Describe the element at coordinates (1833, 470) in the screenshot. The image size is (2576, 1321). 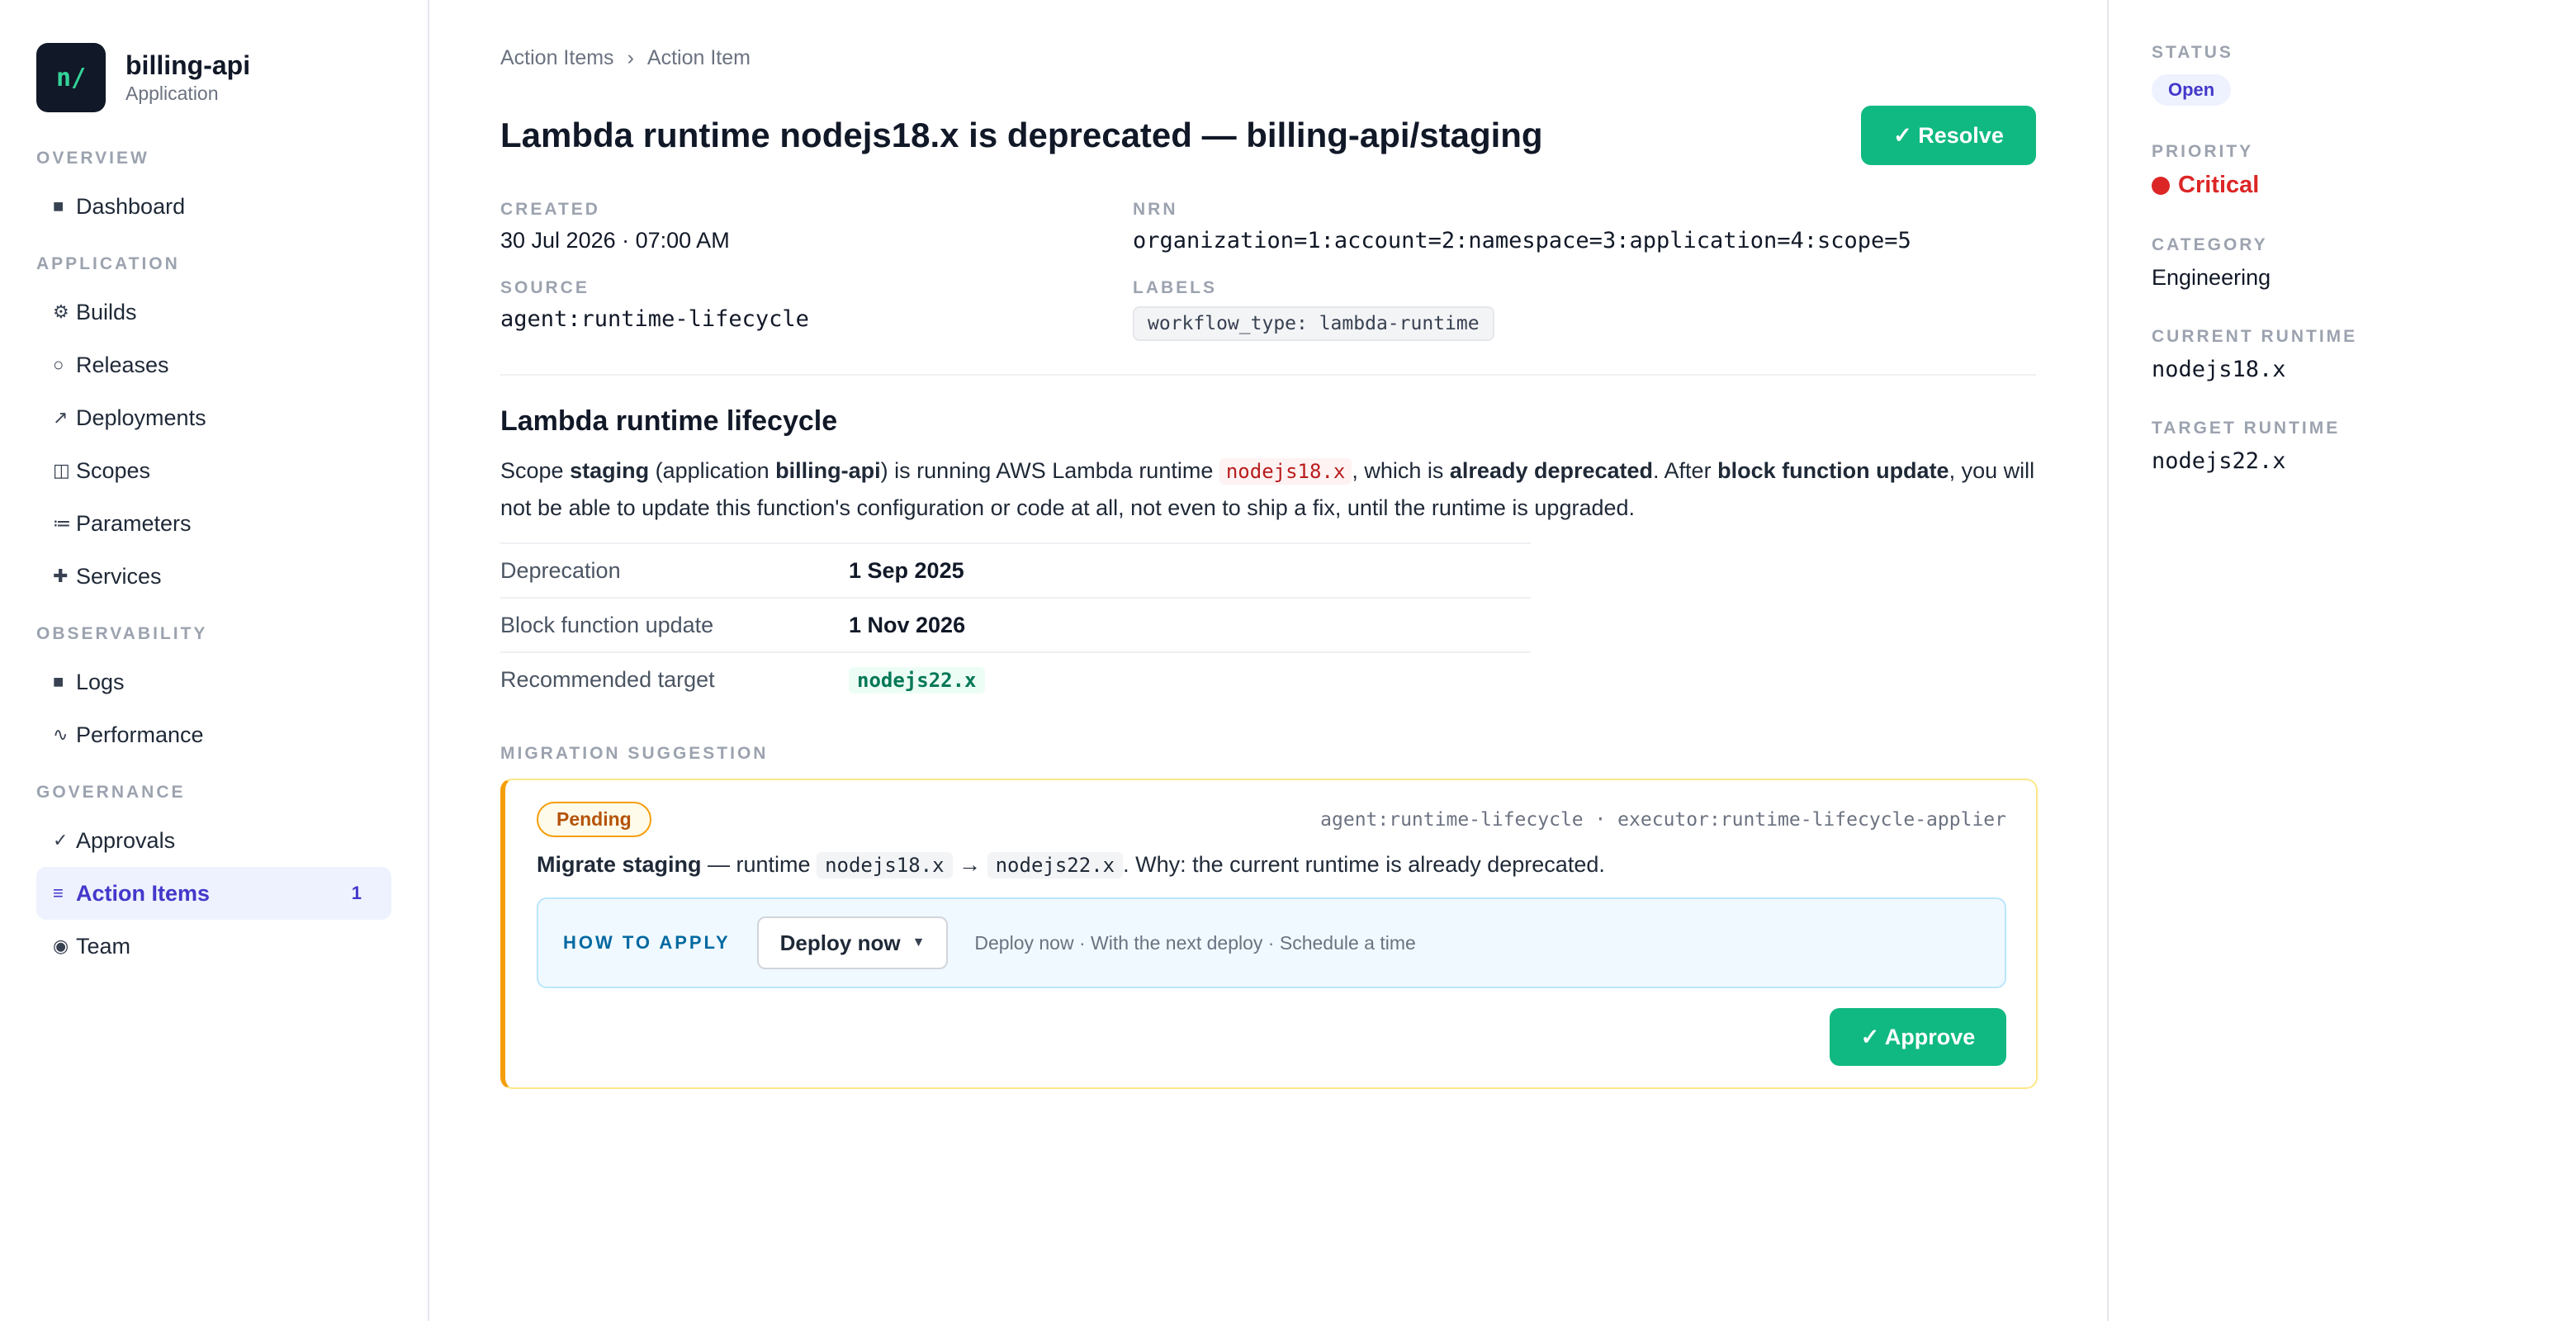
I see `block-update-emphasis: block function update` at that location.